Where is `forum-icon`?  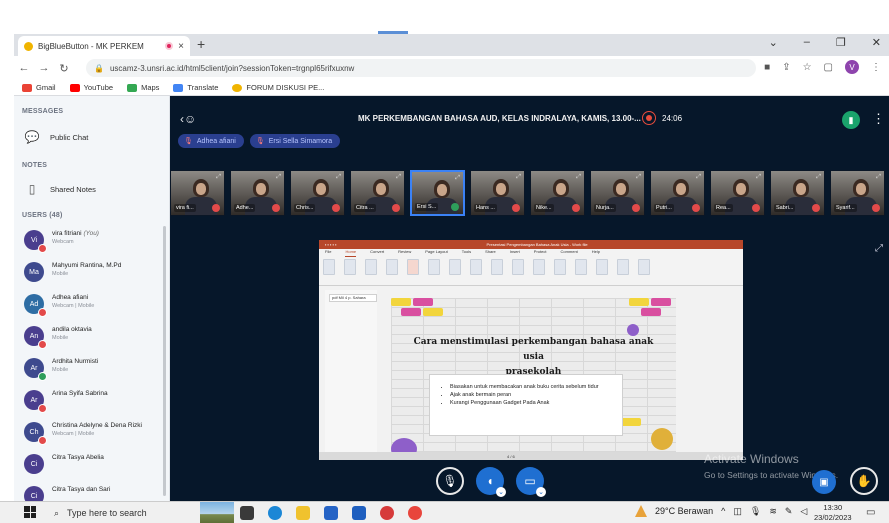
forum-icon is located at coordinates (237, 87).